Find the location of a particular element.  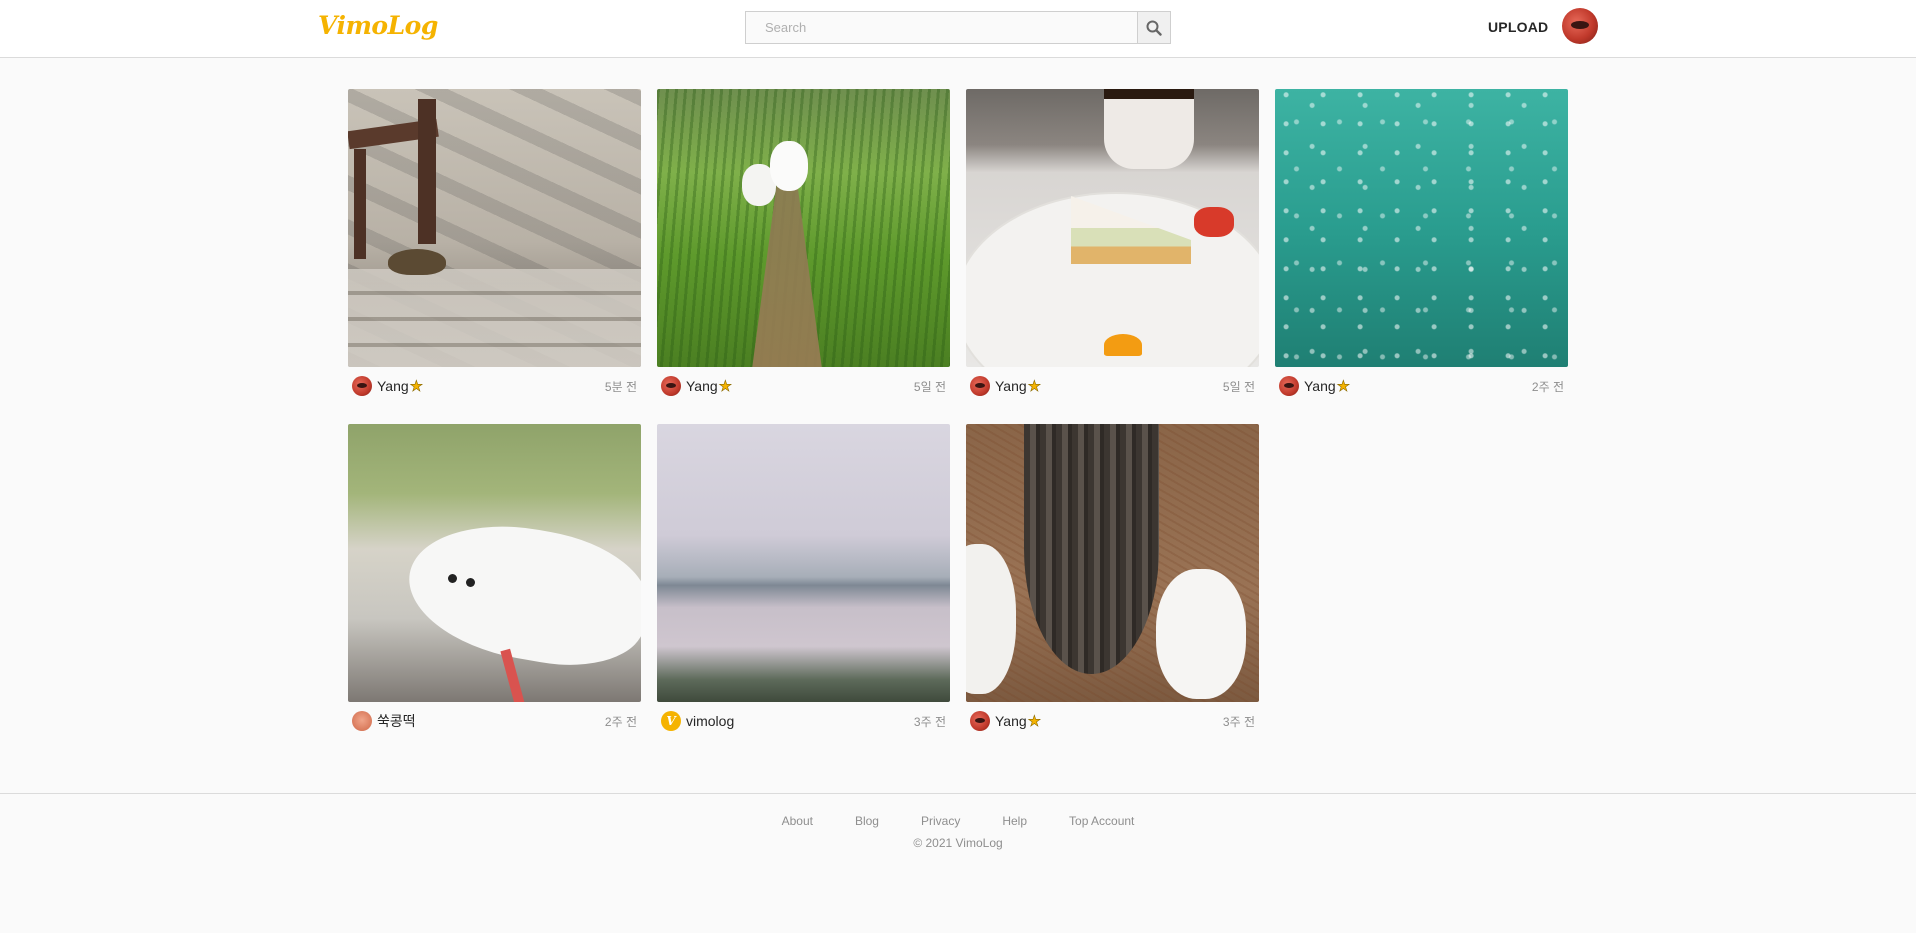

post-meta: 쑥콩떡 2주 전 is located at coordinates (494, 721).